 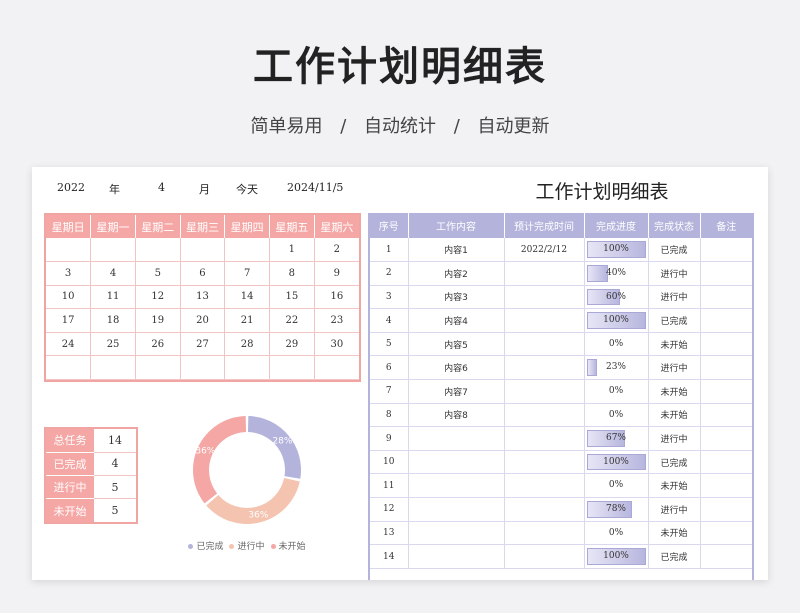 What do you see at coordinates (456, 250) in the screenshot?
I see `task-content: 内容1` at bounding box center [456, 250].